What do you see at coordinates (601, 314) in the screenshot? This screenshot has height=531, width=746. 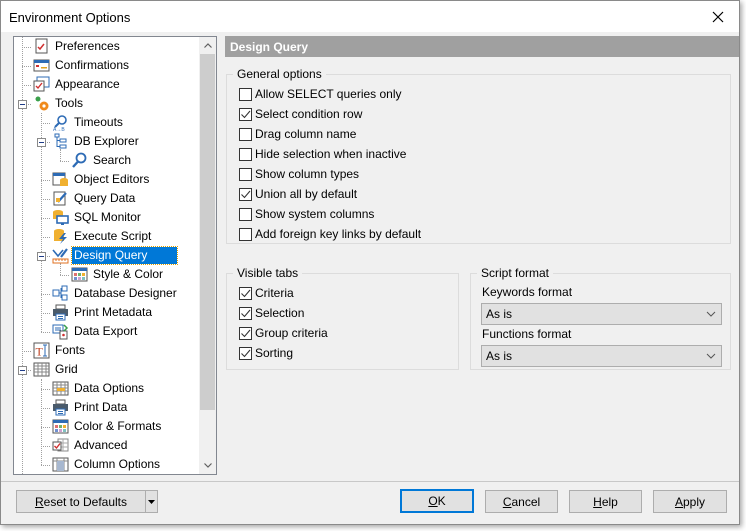 I see `keywords-format-select: As is` at bounding box center [601, 314].